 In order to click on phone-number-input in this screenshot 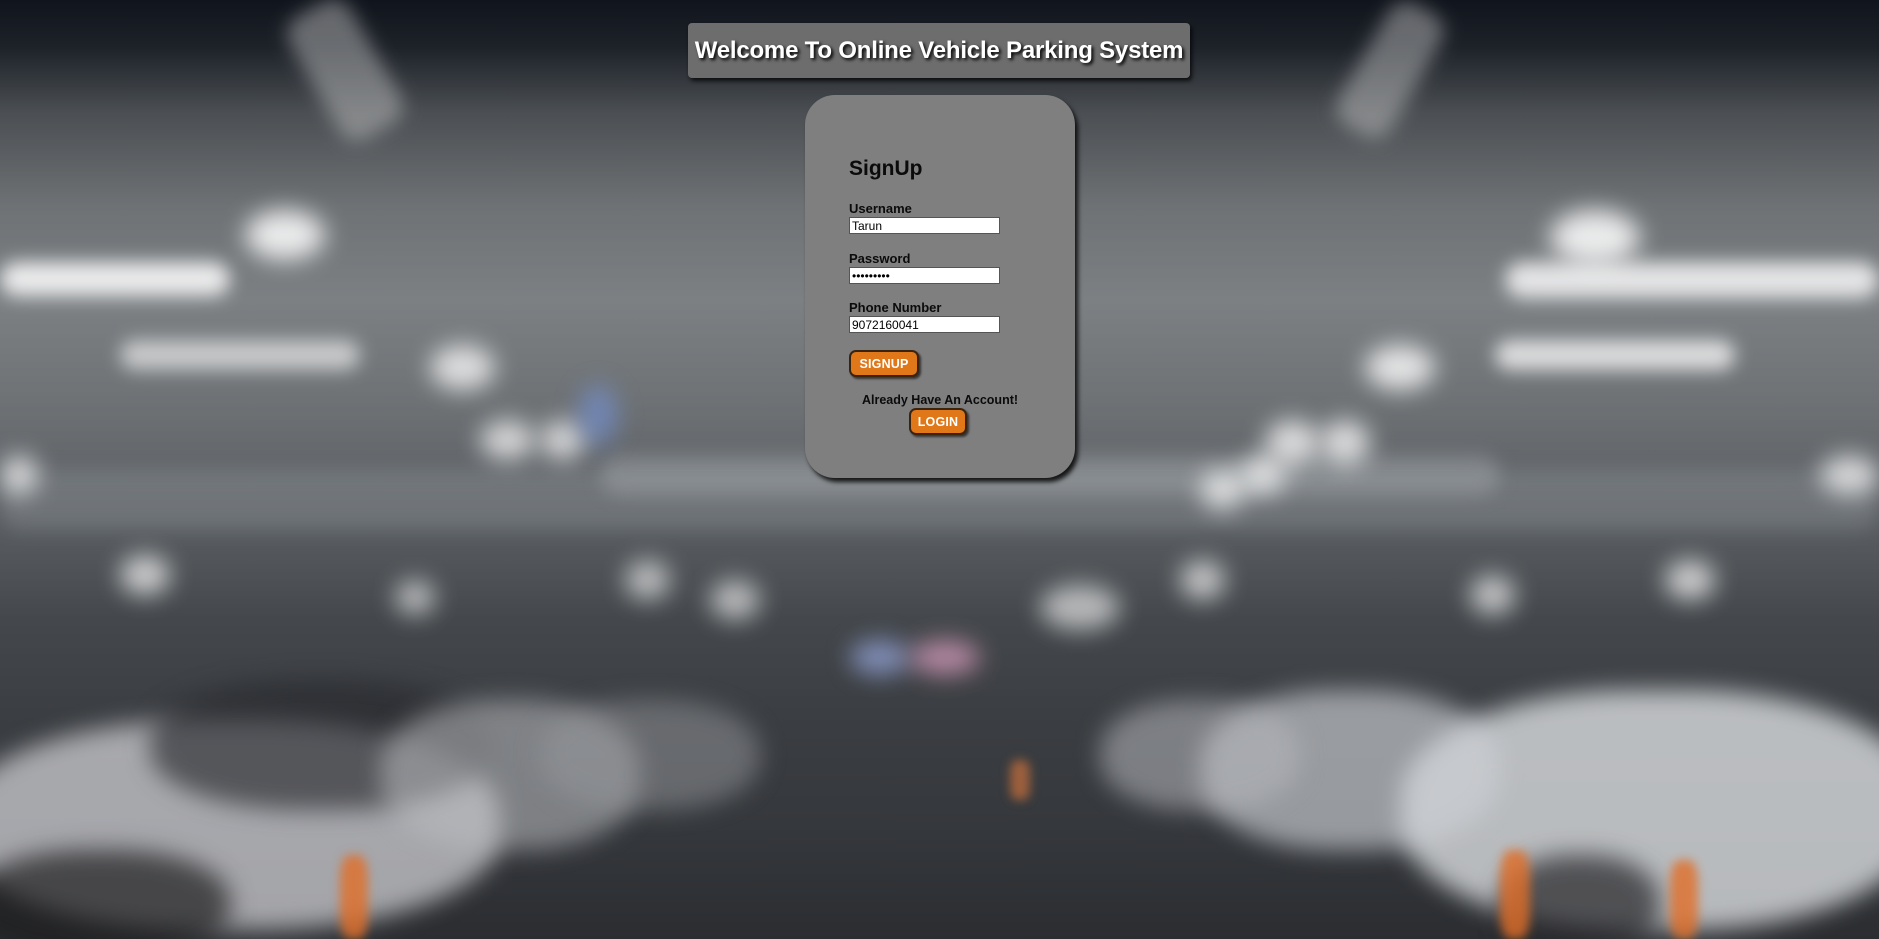, I will do `click(924, 324)`.